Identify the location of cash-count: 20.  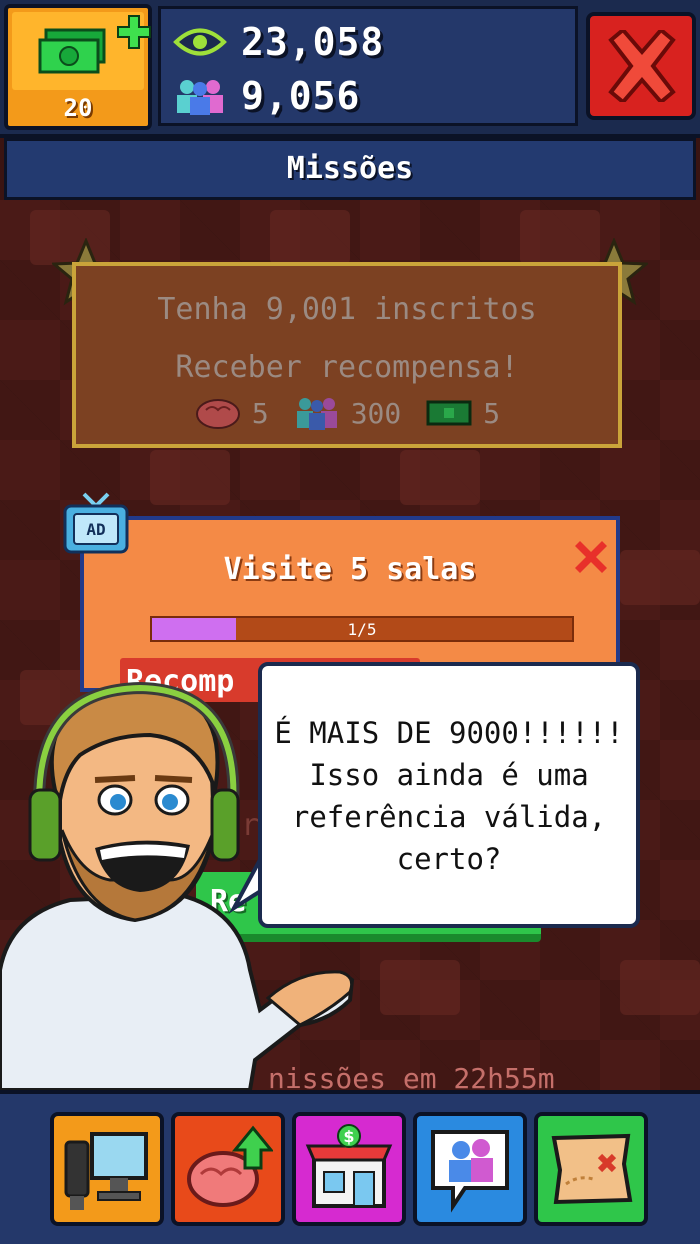
(78, 108).